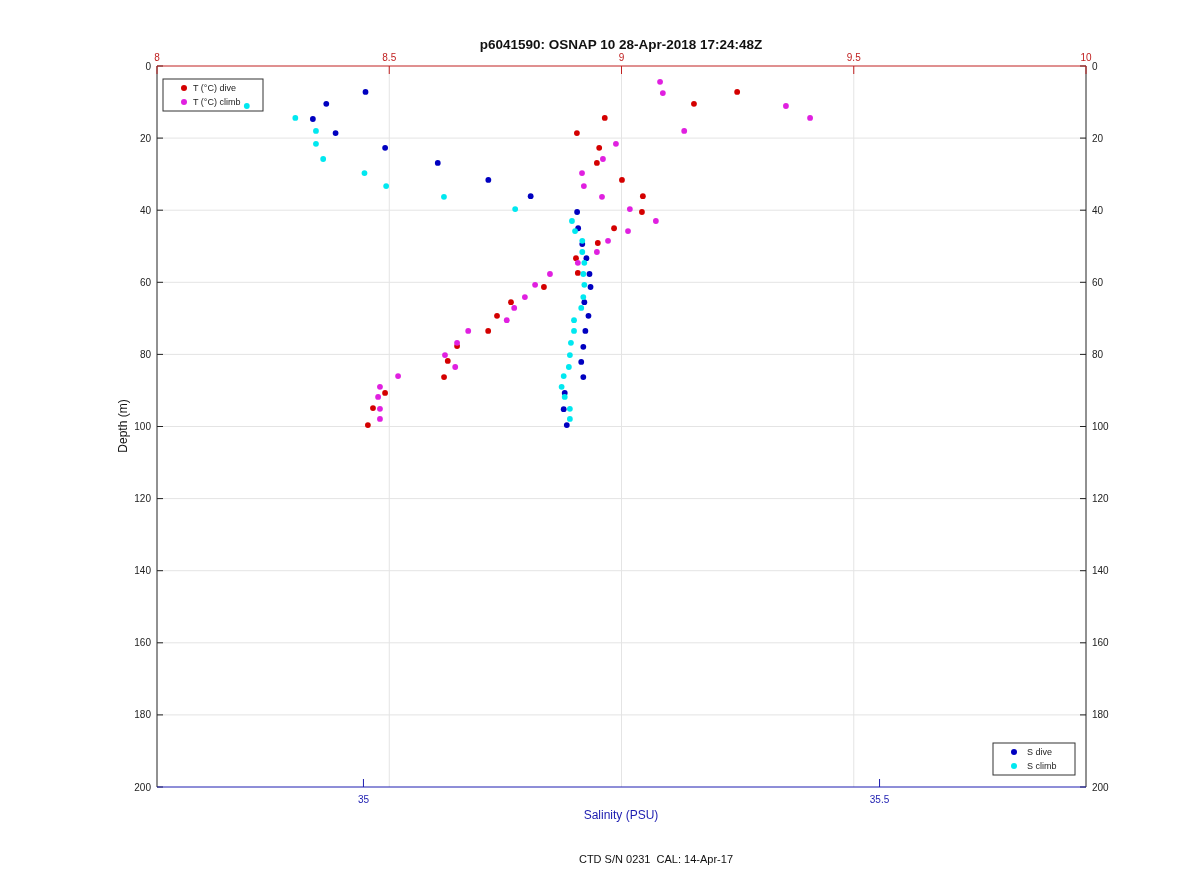 The height and width of the screenshot is (885, 1200). What do you see at coordinates (621, 44) in the screenshot?
I see `chart-title: p6041590: OSNAP 10 28-Apr-2018 17:24:48Z` at bounding box center [621, 44].